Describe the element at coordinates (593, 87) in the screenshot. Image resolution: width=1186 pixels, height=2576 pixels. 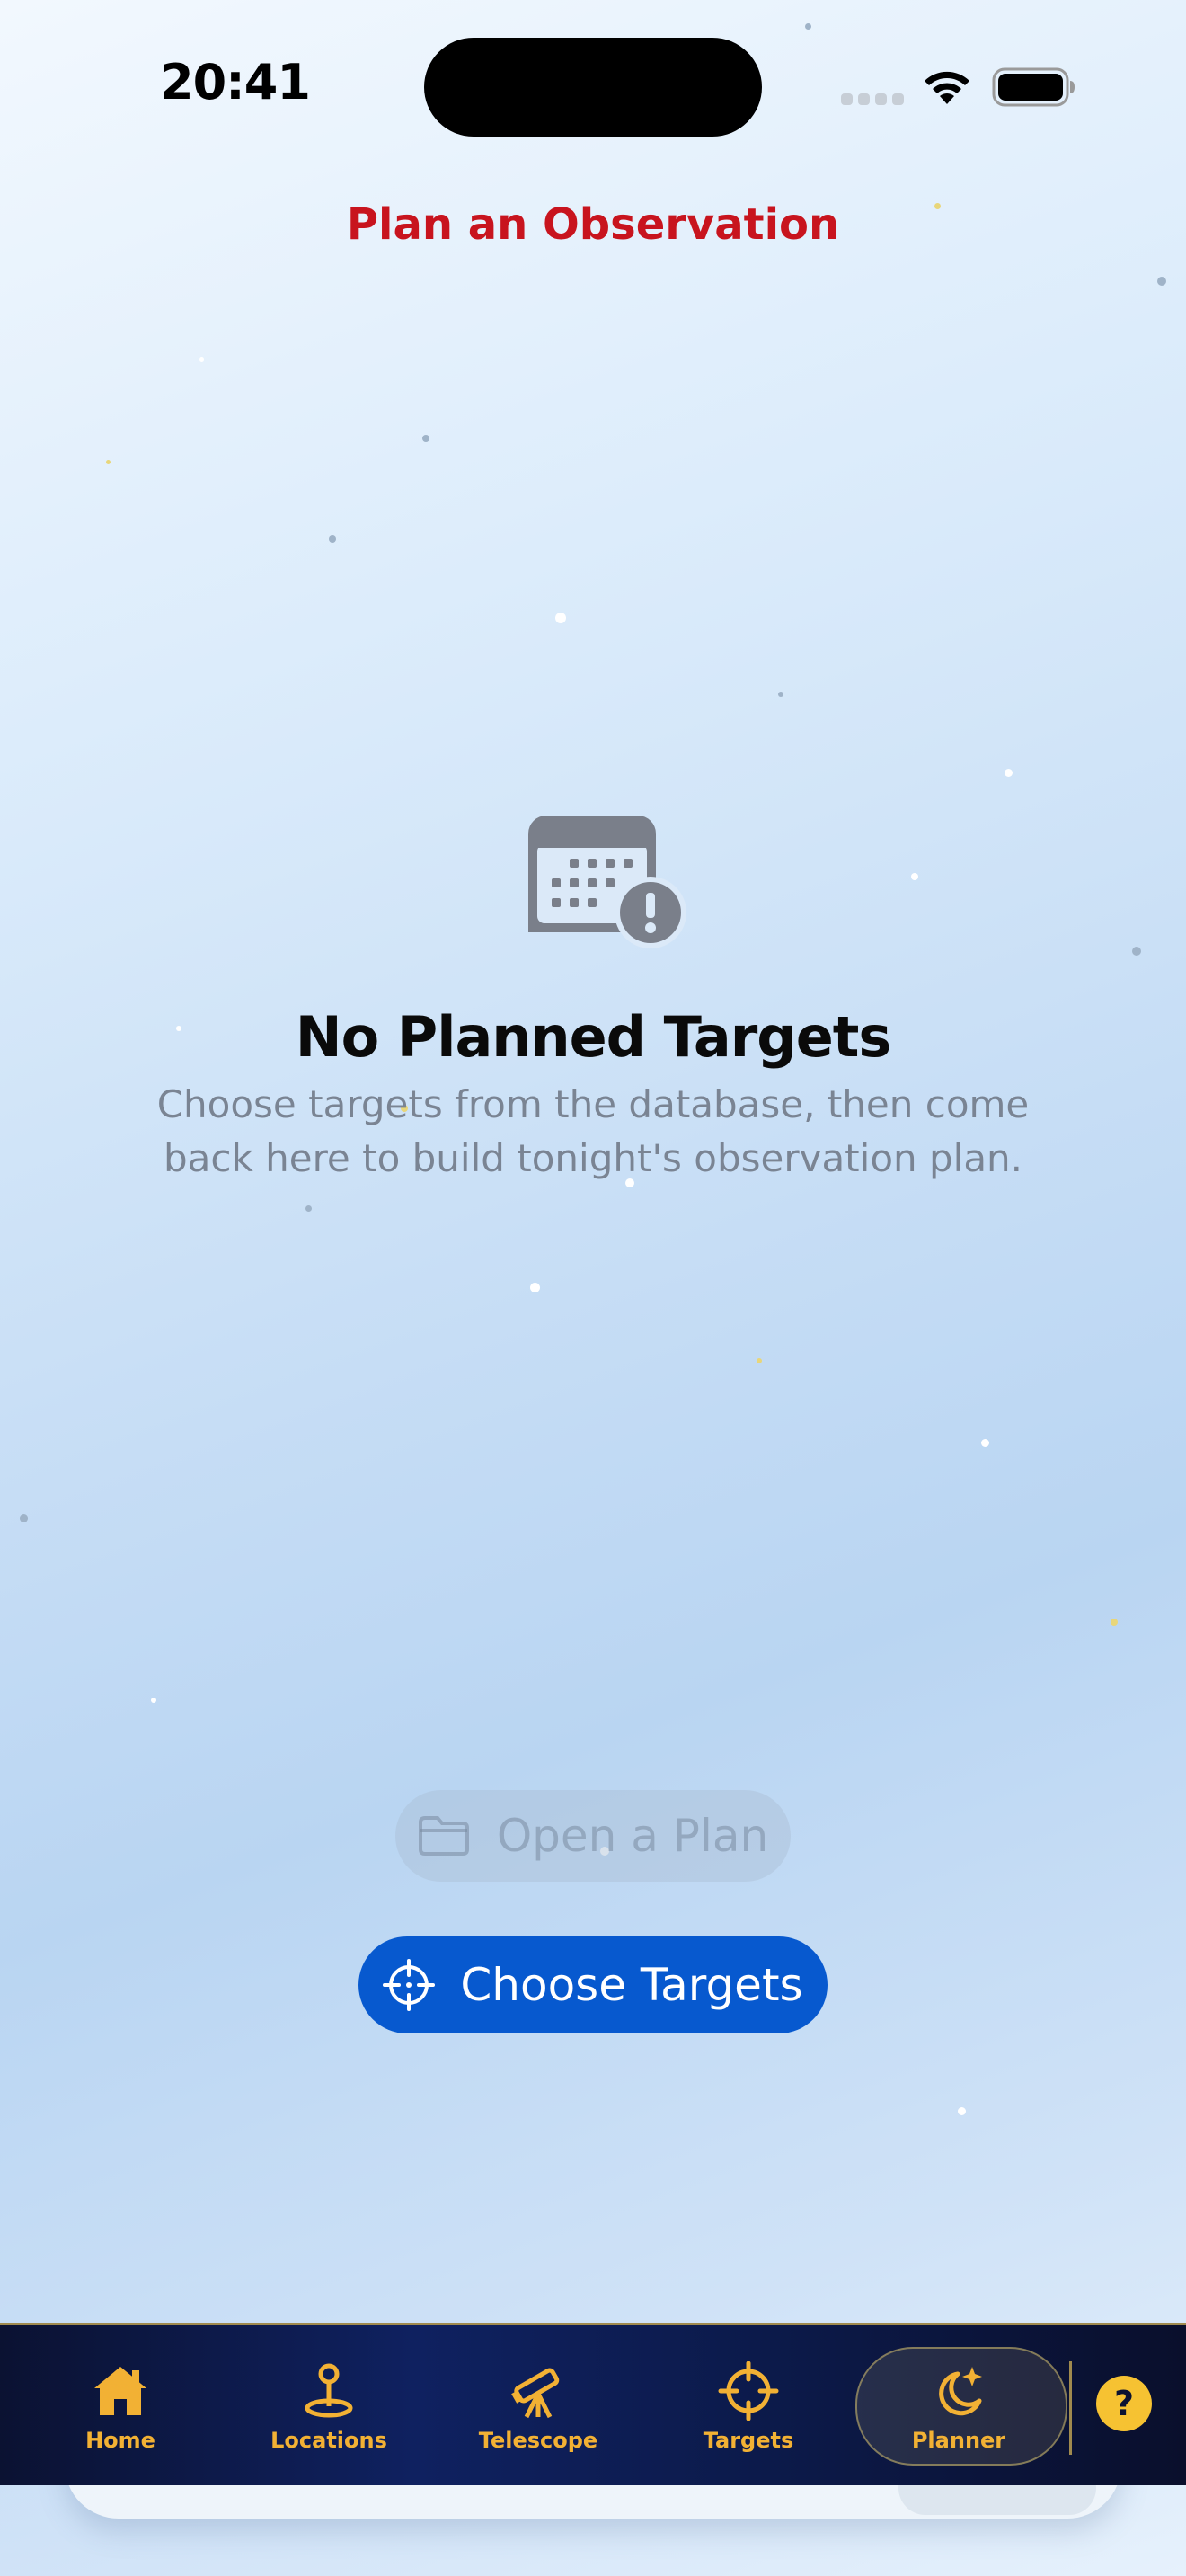
I see `dynamic-island` at that location.